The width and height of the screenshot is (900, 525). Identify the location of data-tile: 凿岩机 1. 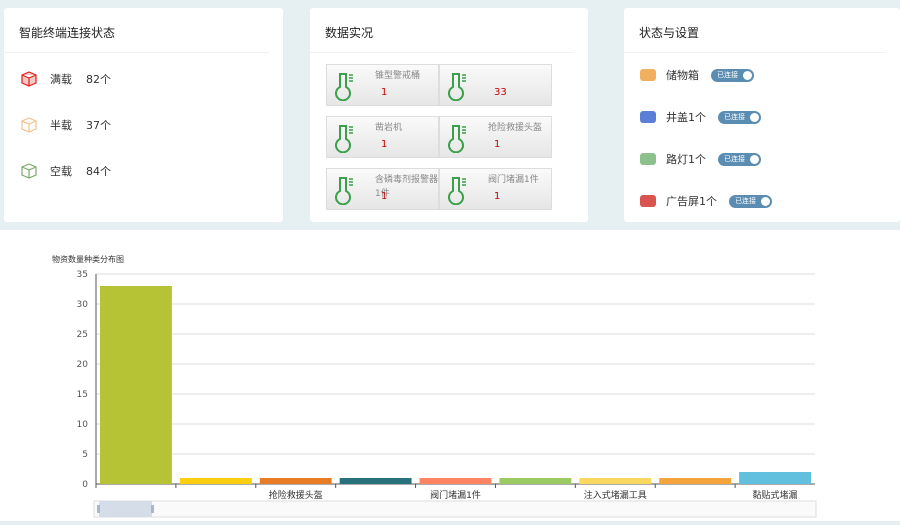
(382, 137).